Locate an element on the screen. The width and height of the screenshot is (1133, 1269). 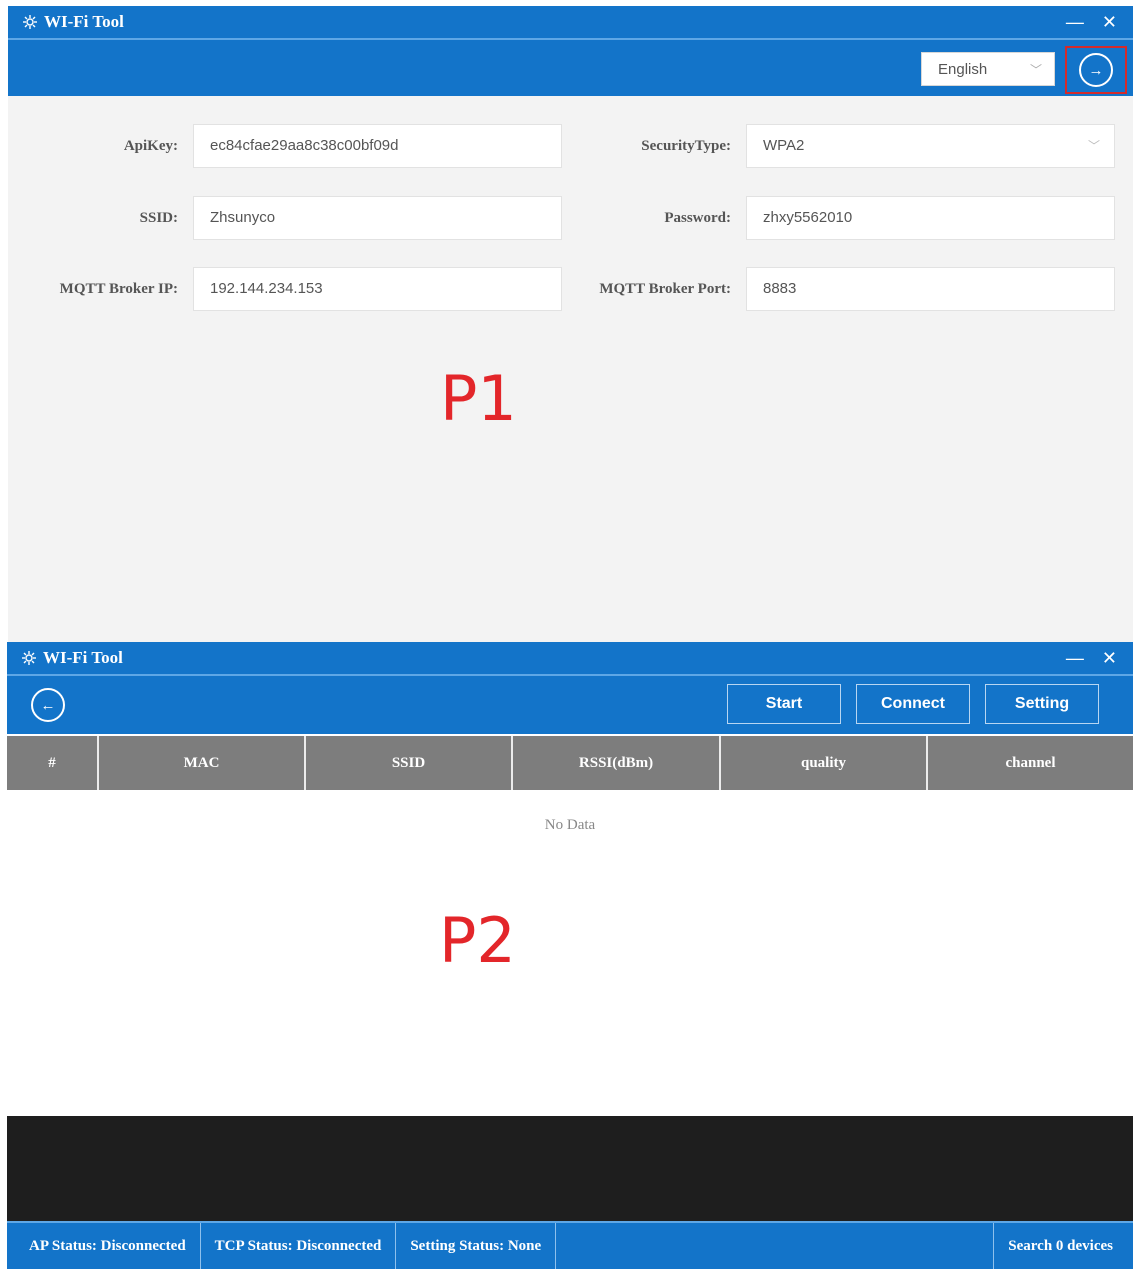
next-button: → is located at coordinates (1096, 70).